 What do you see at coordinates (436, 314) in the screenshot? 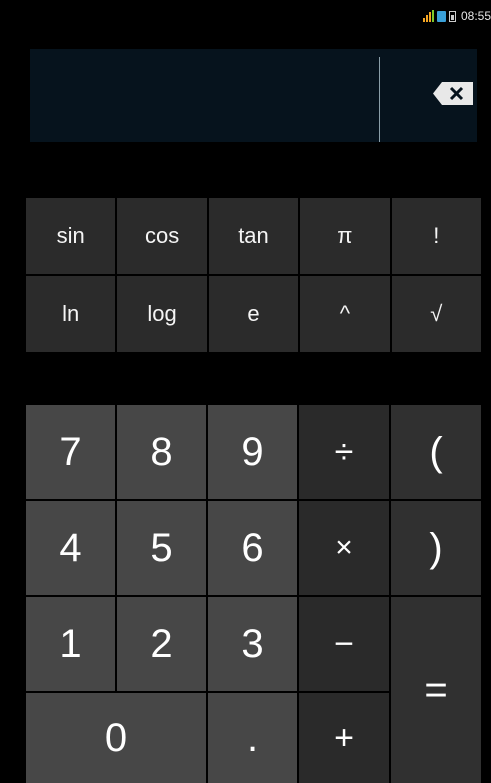
I see `sqrt-button: √` at bounding box center [436, 314].